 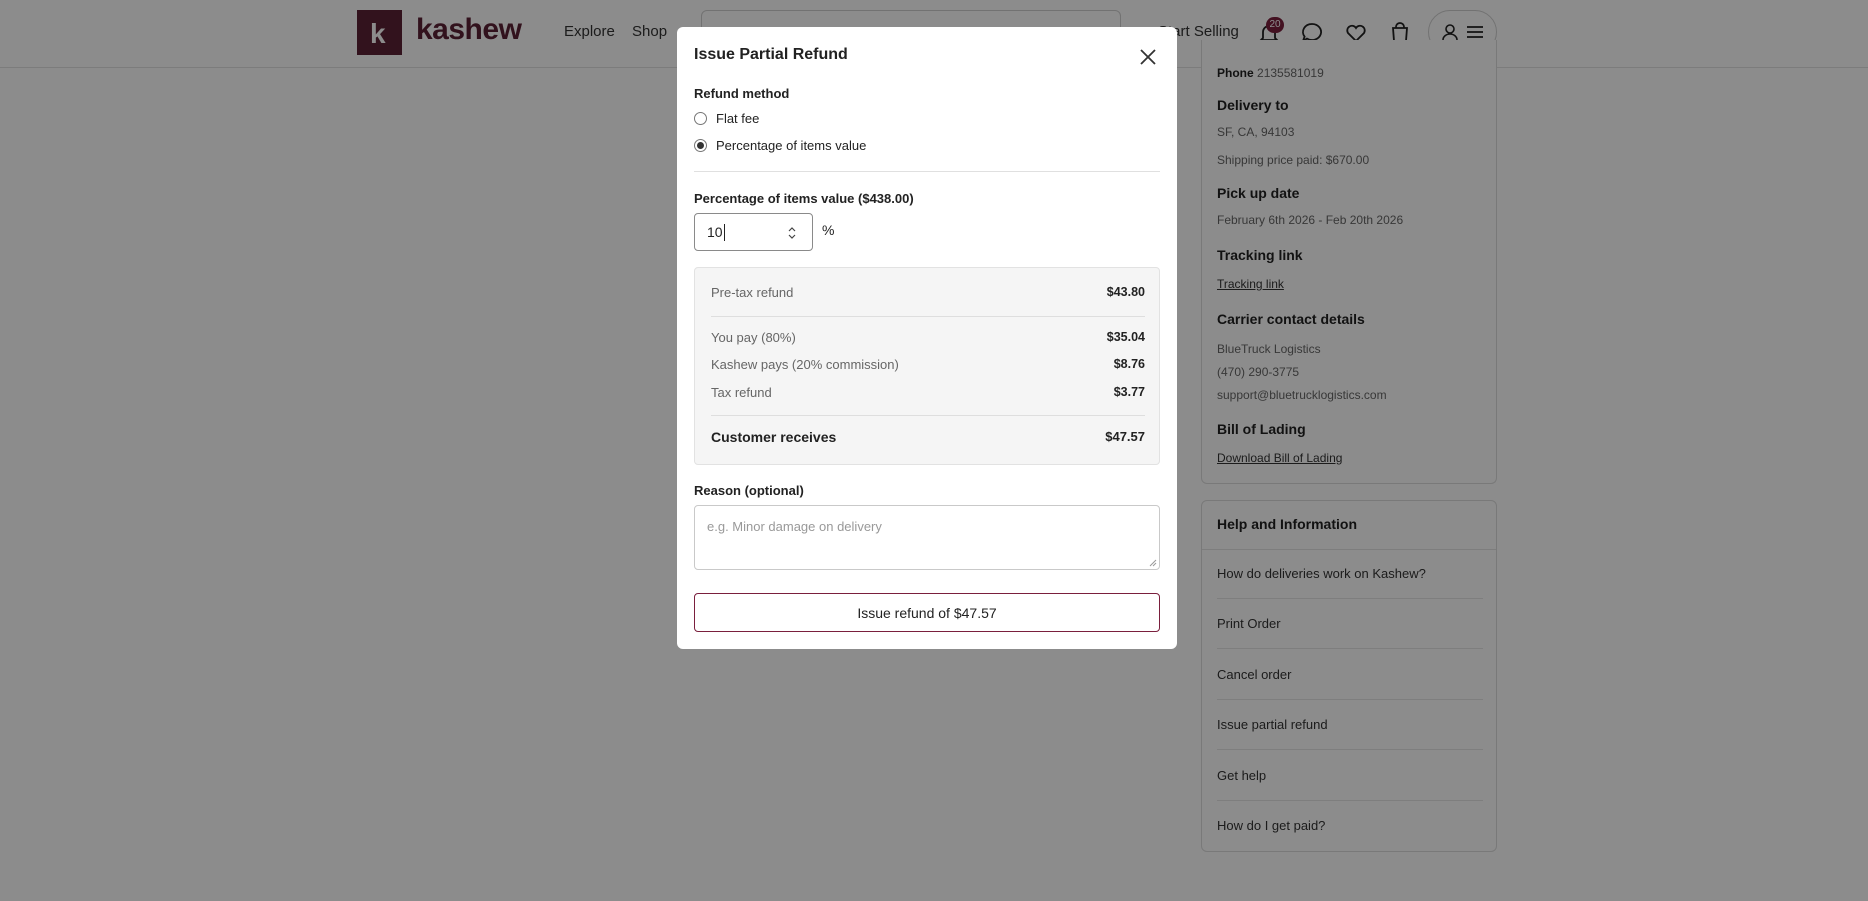 I want to click on kashew-pays-label: Kashew pays (20% commission), so click(x=805, y=364).